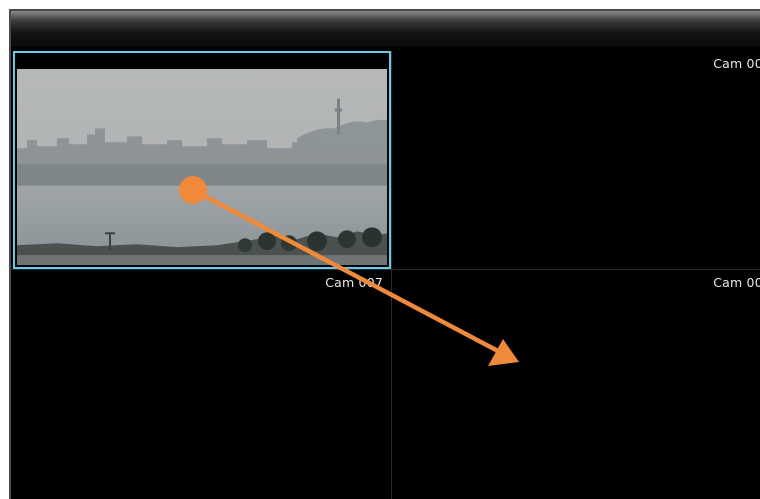  I want to click on camera-label: Cam 002, so click(736, 63).